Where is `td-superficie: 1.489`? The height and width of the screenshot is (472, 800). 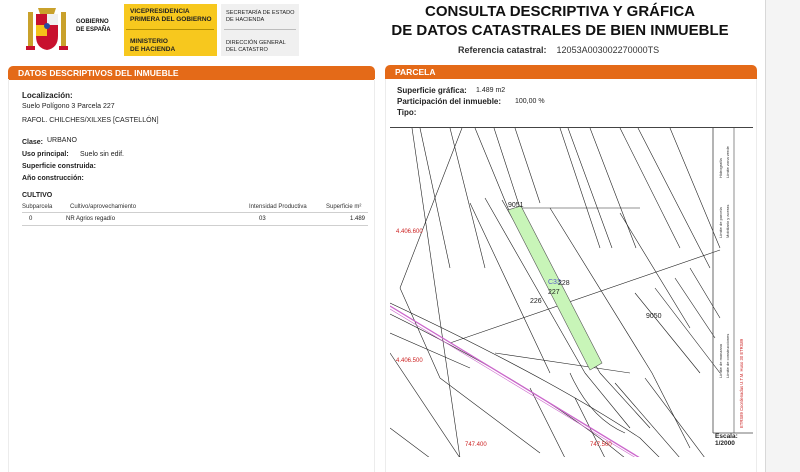 td-superficie: 1.489 is located at coordinates (358, 219).